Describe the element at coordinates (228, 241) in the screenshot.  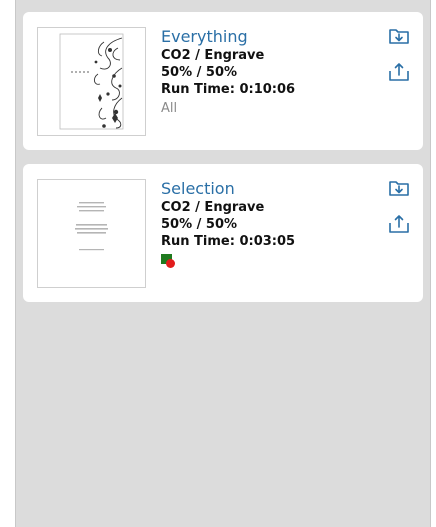
I see `job-run-time: Run Time: 0:03:05` at that location.